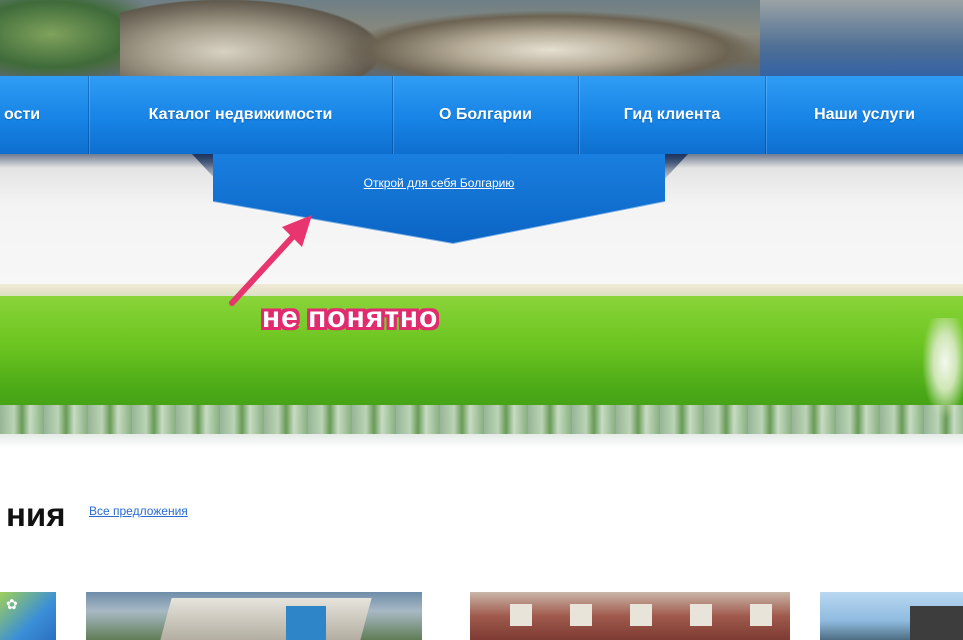 The width and height of the screenshot is (963, 640). What do you see at coordinates (481, 420) in the screenshot?
I see `banner-foliage` at bounding box center [481, 420].